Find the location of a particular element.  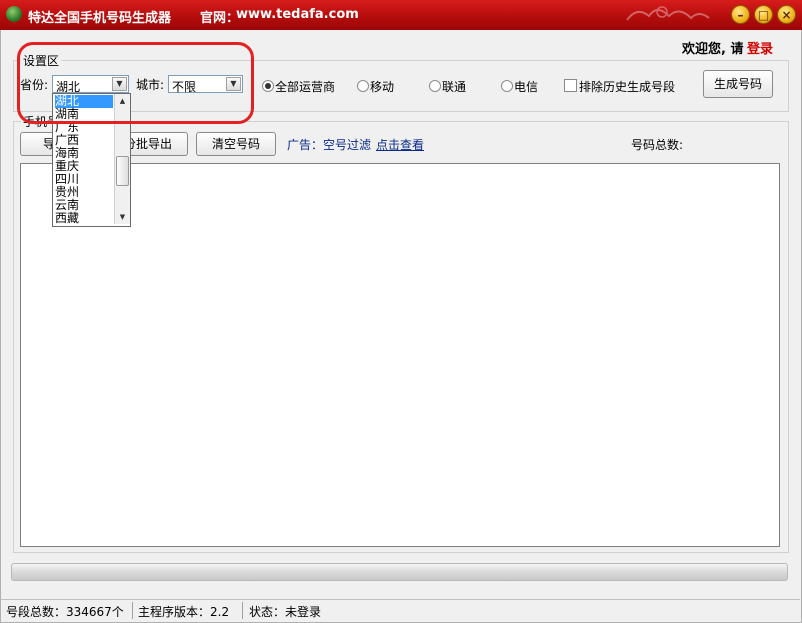

window-title: 特达全国手机号码生成器 is located at coordinates (100, 18).